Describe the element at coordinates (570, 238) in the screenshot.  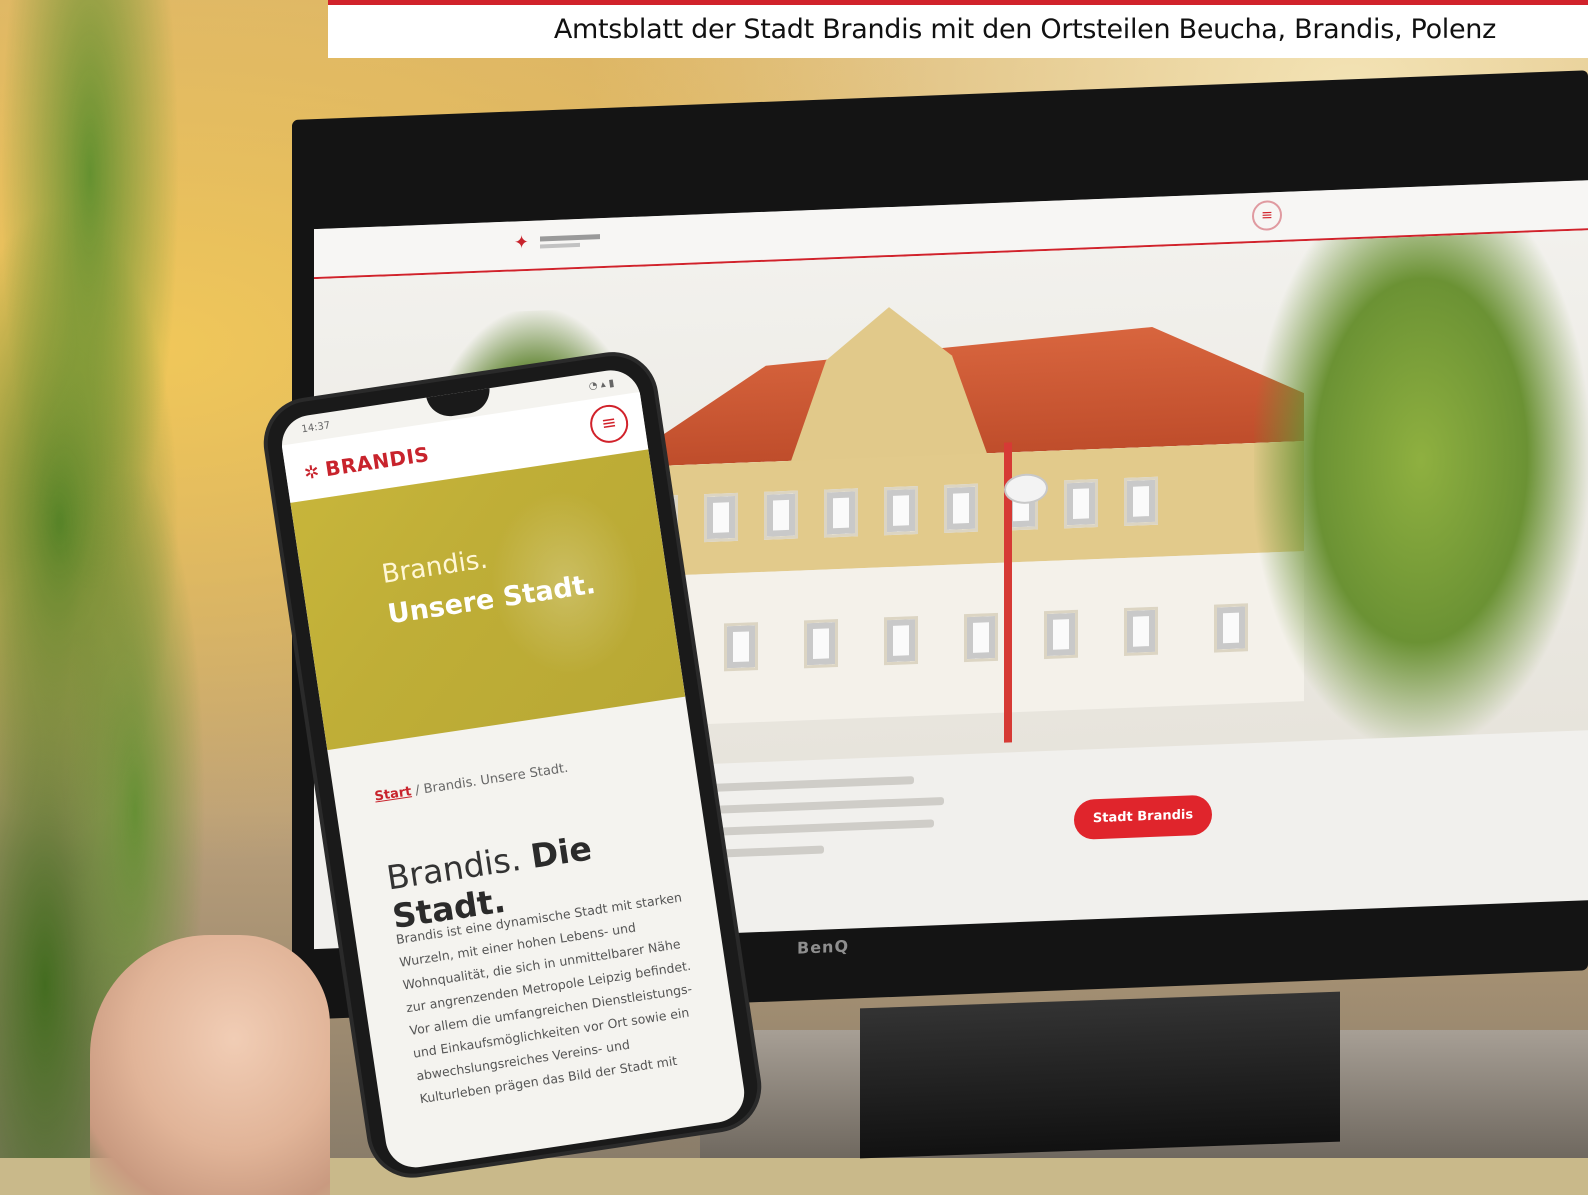
I see `site-logo-wordmark` at that location.